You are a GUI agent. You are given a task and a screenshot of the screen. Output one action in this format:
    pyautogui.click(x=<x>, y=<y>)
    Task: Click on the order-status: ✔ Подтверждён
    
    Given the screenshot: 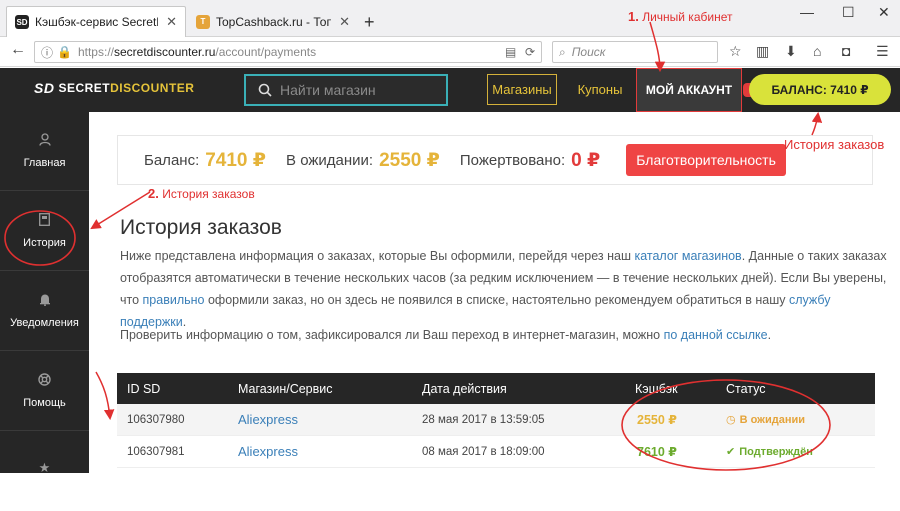 What is the action you would take?
    pyautogui.click(x=769, y=451)
    